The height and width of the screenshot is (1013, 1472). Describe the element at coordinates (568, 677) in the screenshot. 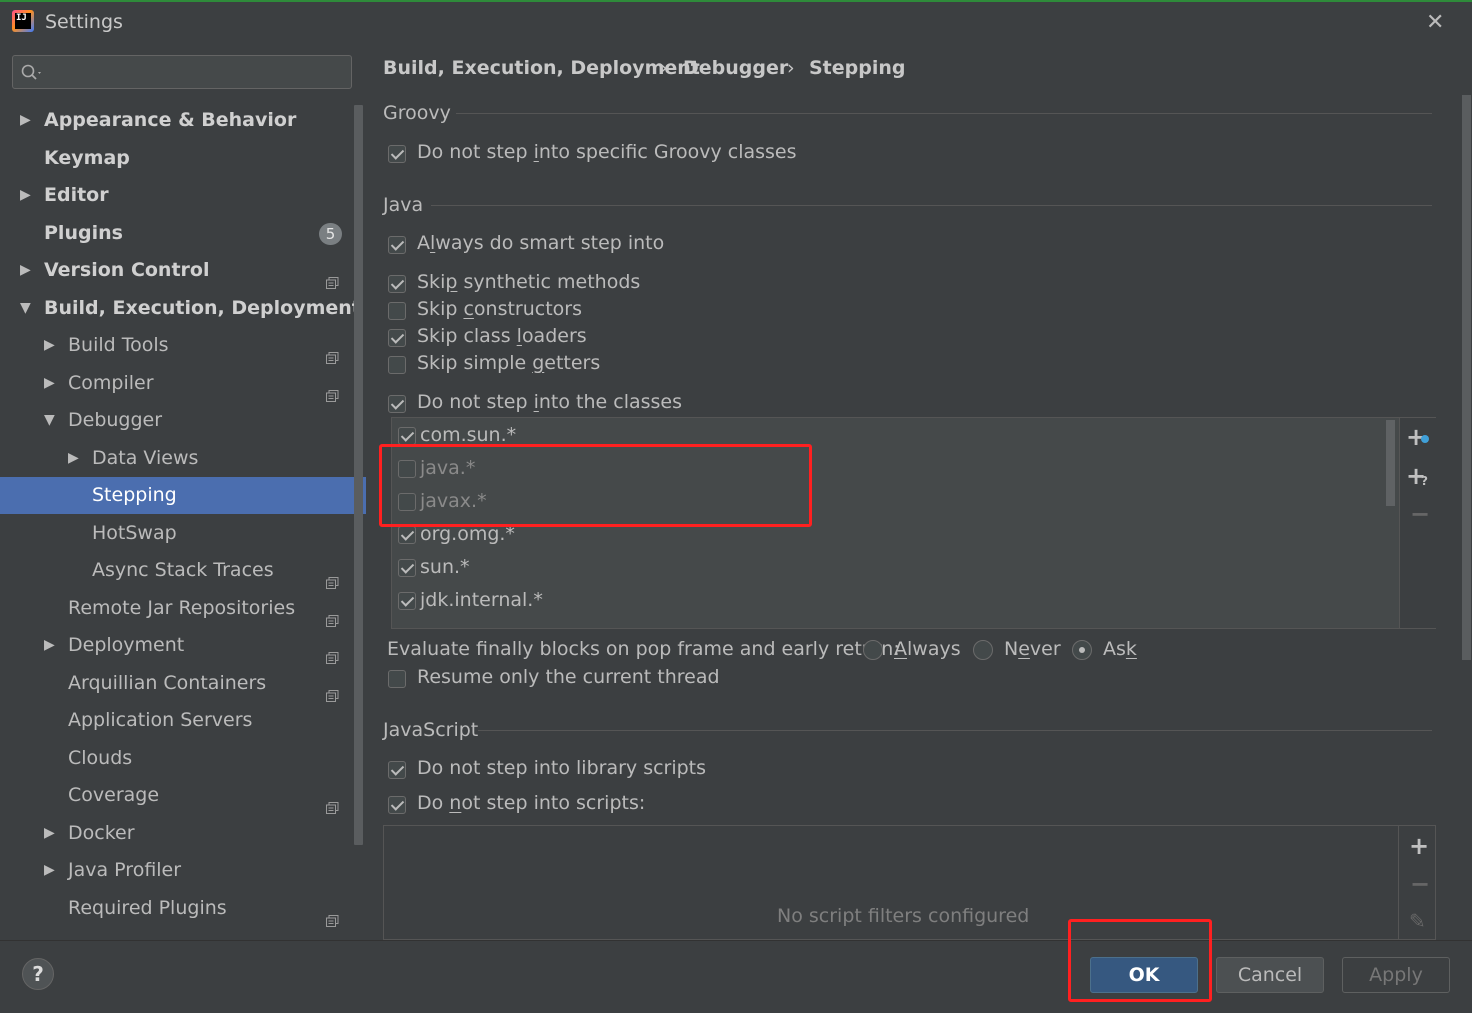

I see `checkbox-label: Resume only the current thread` at that location.